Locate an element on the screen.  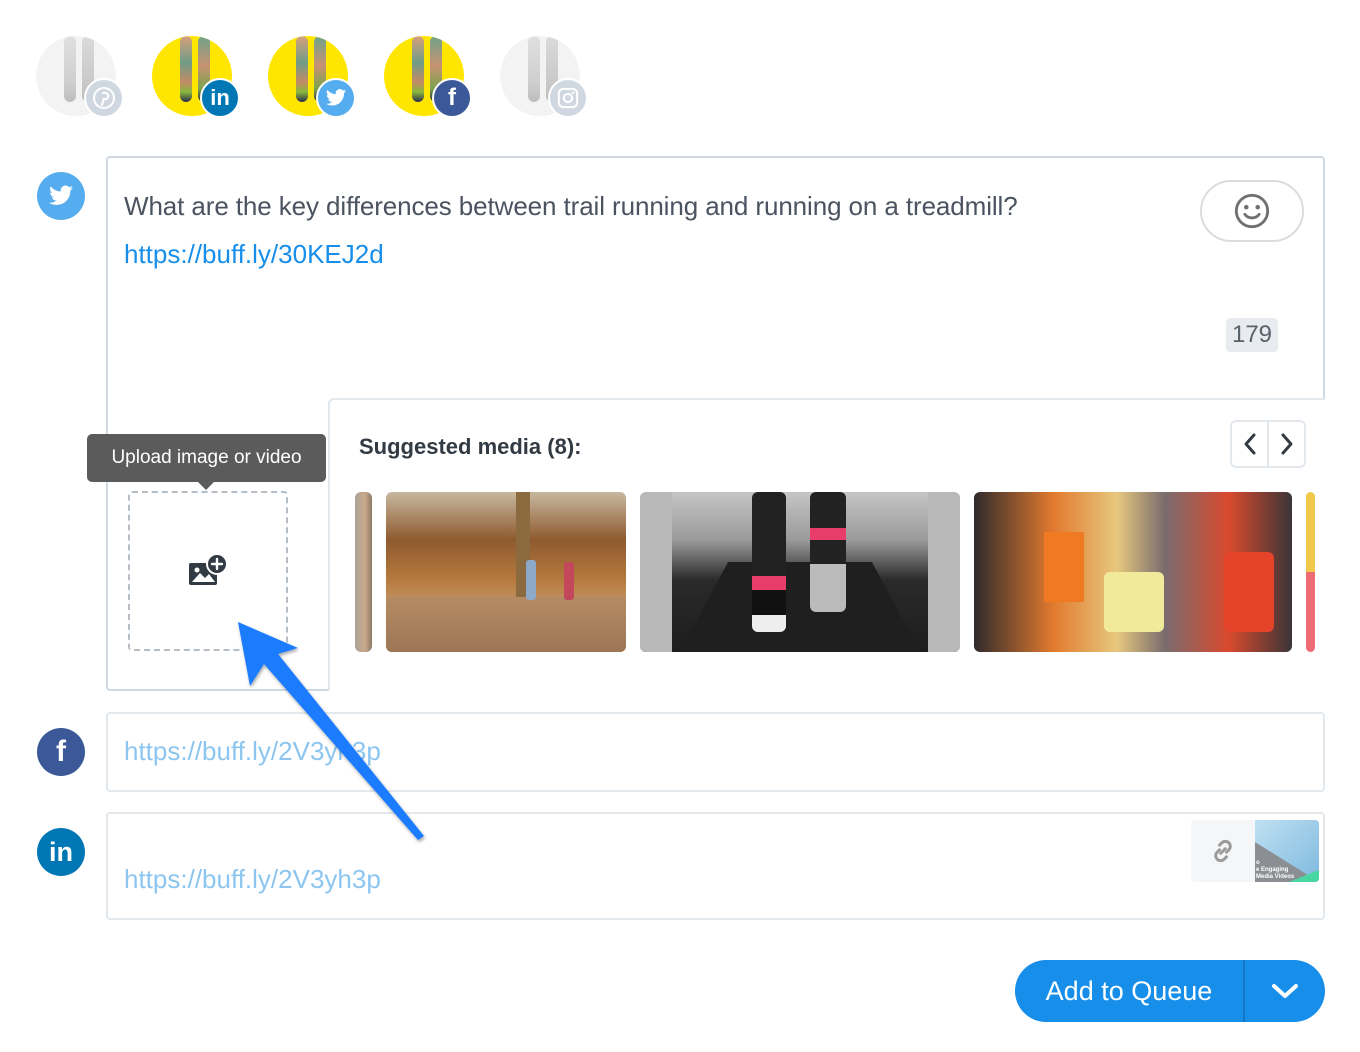
queue-options-button is located at coordinates (1285, 991).